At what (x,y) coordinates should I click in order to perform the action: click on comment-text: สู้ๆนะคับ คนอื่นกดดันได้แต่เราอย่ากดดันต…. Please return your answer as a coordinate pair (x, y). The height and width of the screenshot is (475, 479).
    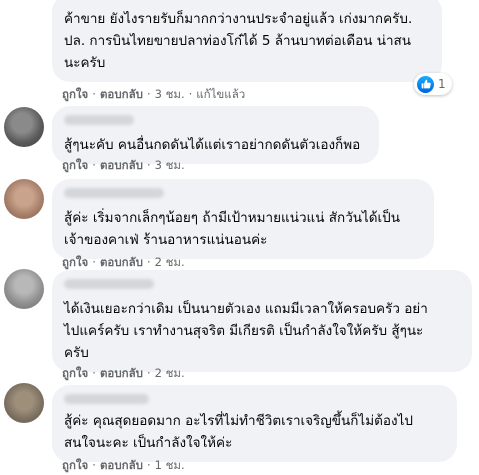
    Looking at the image, I should click on (212, 145).